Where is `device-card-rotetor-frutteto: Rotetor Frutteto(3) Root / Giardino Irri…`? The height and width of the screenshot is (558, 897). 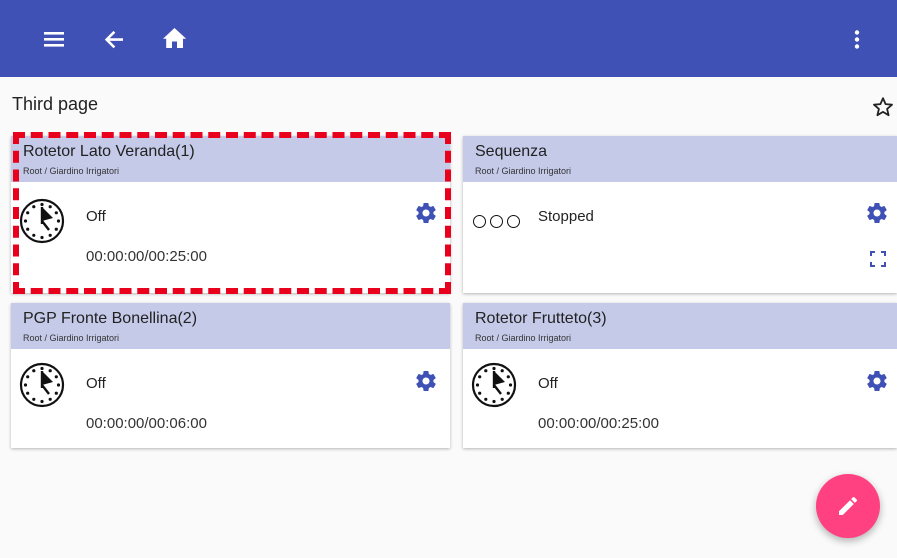 device-card-rotetor-frutteto: Rotetor Frutteto(3) Root / Giardino Irri… is located at coordinates (680, 375).